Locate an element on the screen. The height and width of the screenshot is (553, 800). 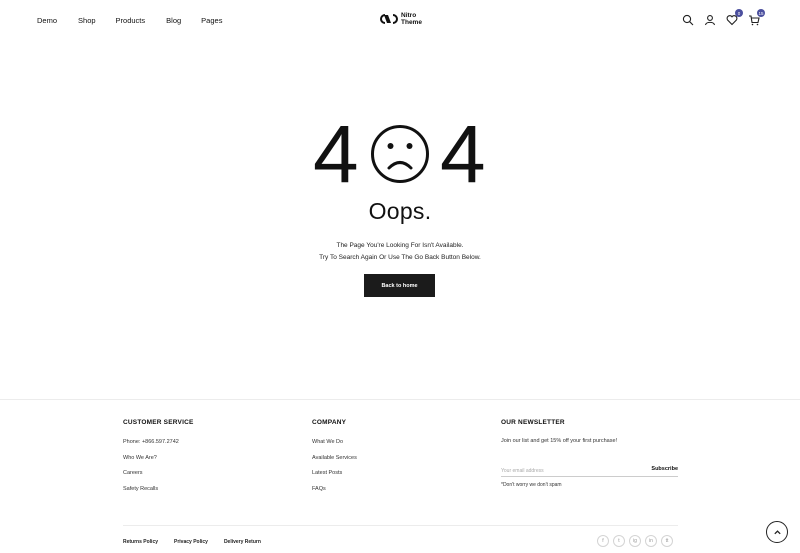
safety-recalls-link: Safety Recalls is located at coordinates (158, 489).